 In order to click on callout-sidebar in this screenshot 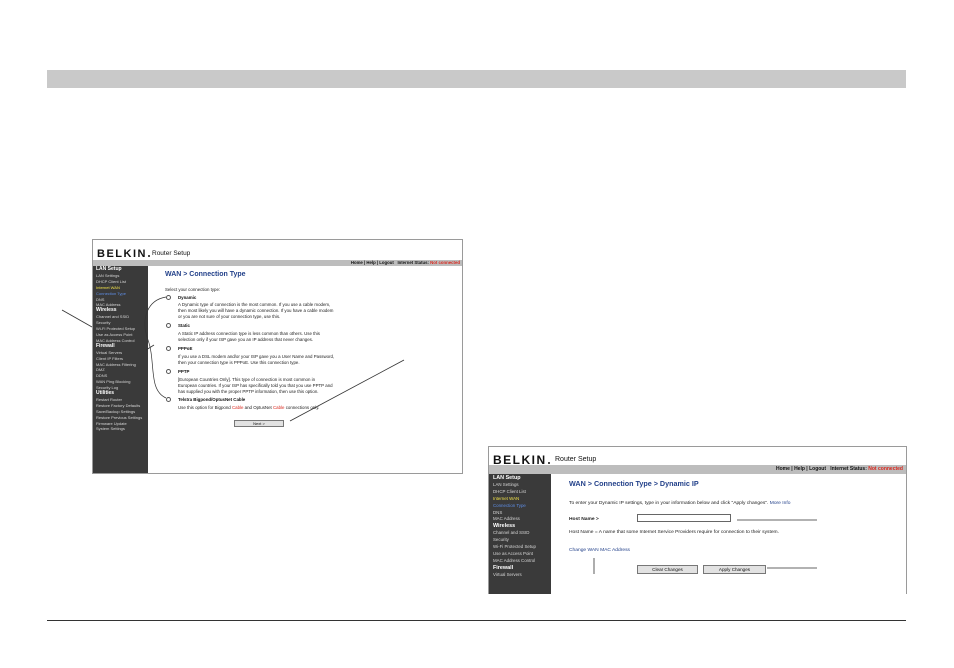, I will do `click(77, 318)`.